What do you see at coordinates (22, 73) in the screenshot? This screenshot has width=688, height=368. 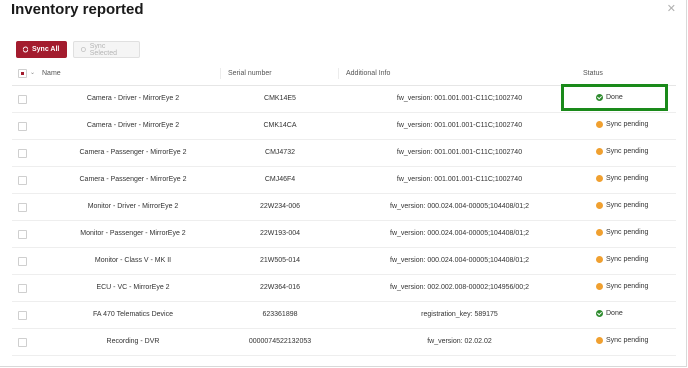 I see `select-all-checkbox` at bounding box center [22, 73].